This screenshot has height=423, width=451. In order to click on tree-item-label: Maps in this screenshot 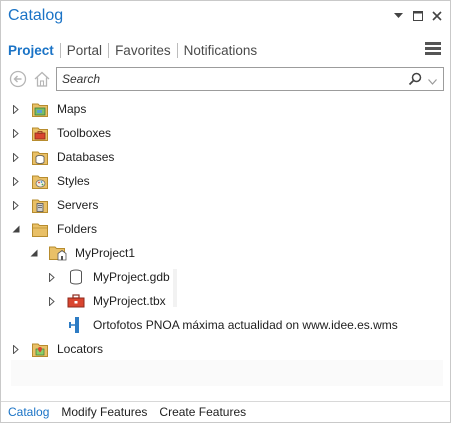, I will do `click(72, 109)`.